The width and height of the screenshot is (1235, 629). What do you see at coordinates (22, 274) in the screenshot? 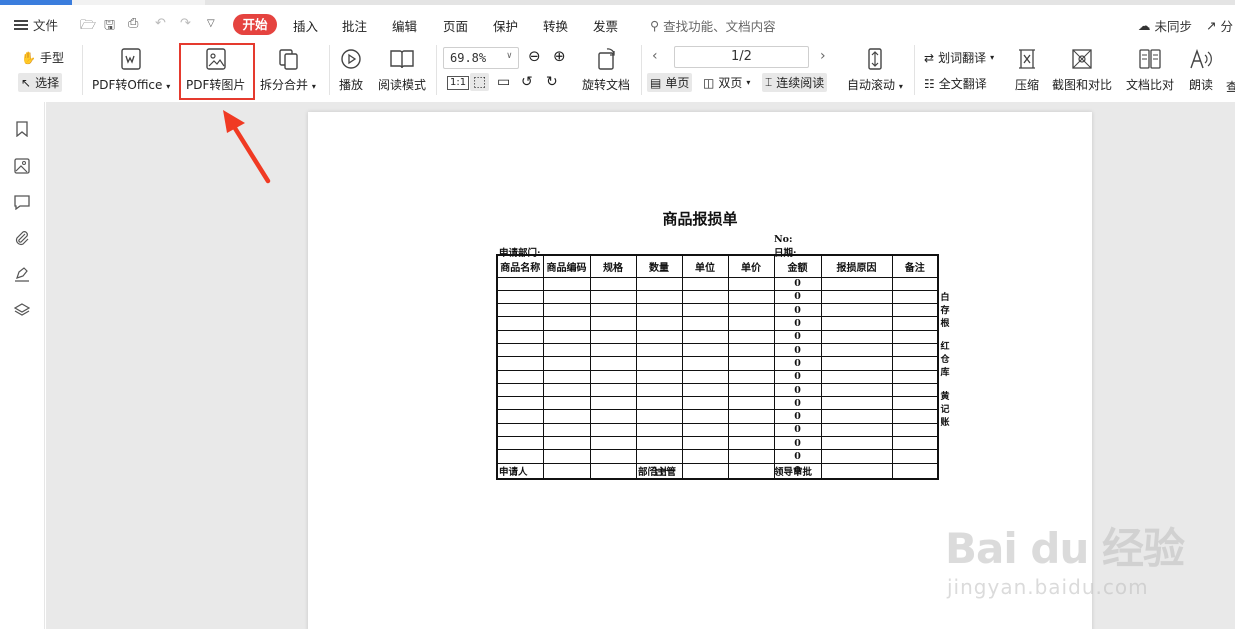
I see `signature-icon` at bounding box center [22, 274].